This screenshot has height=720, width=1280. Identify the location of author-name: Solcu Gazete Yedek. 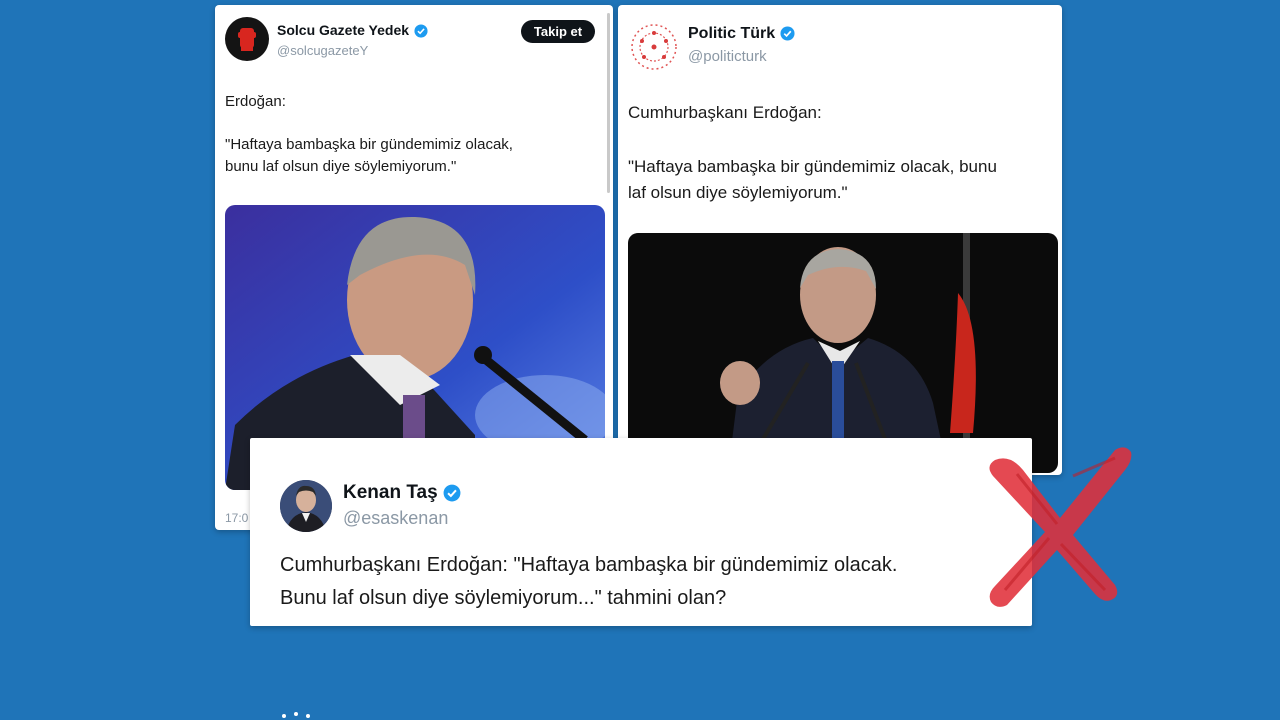
(352, 30).